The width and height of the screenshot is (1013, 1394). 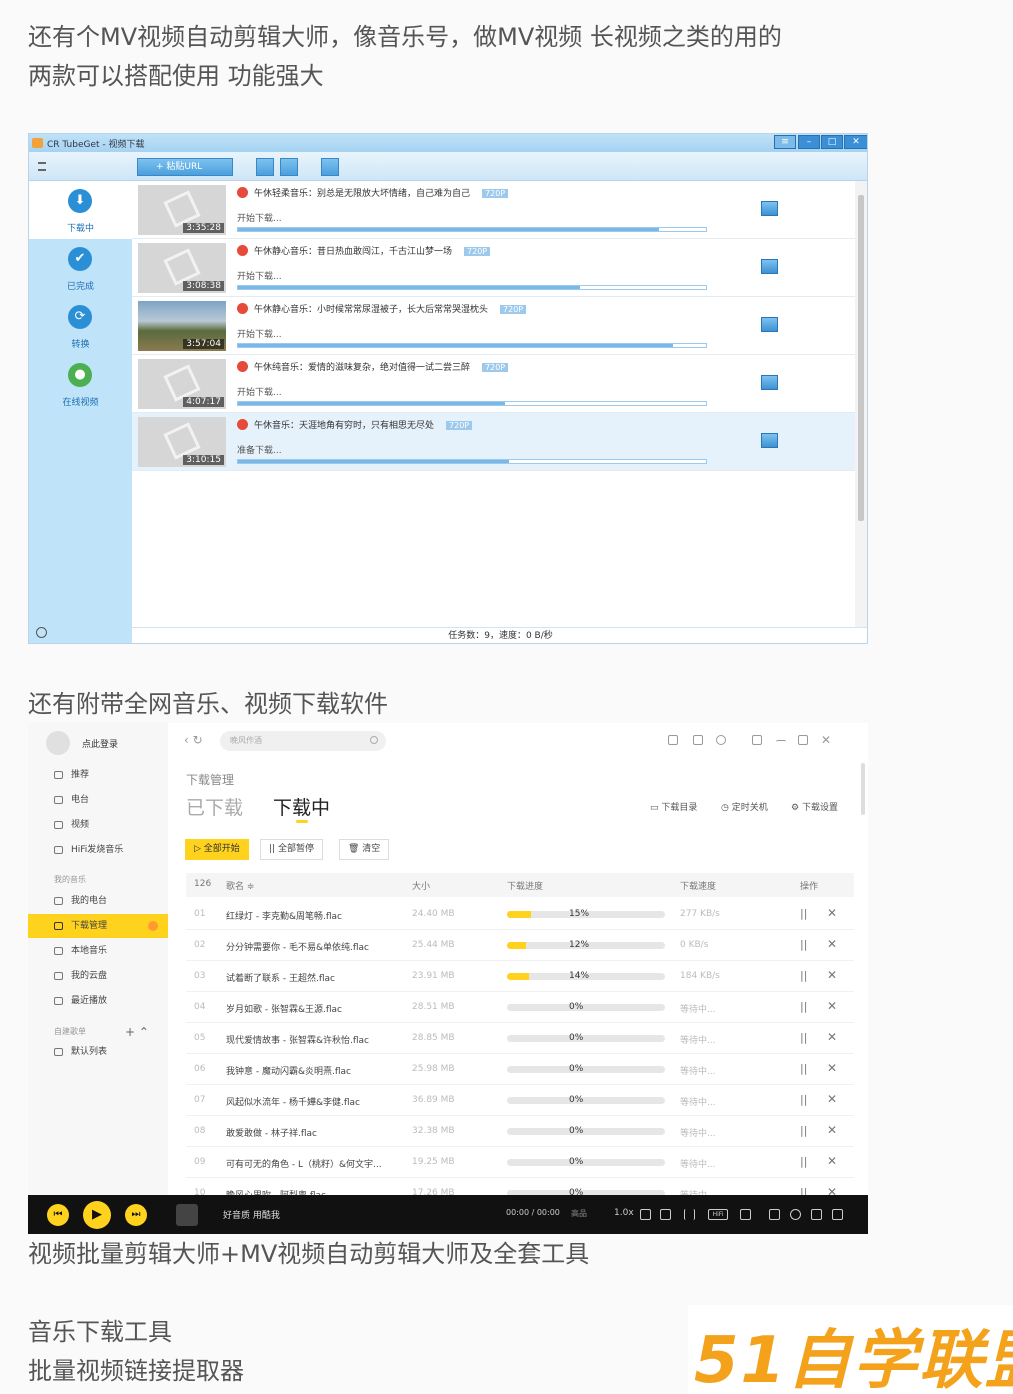 I want to click on sidebar-item: 电台, so click(x=98, y=800).